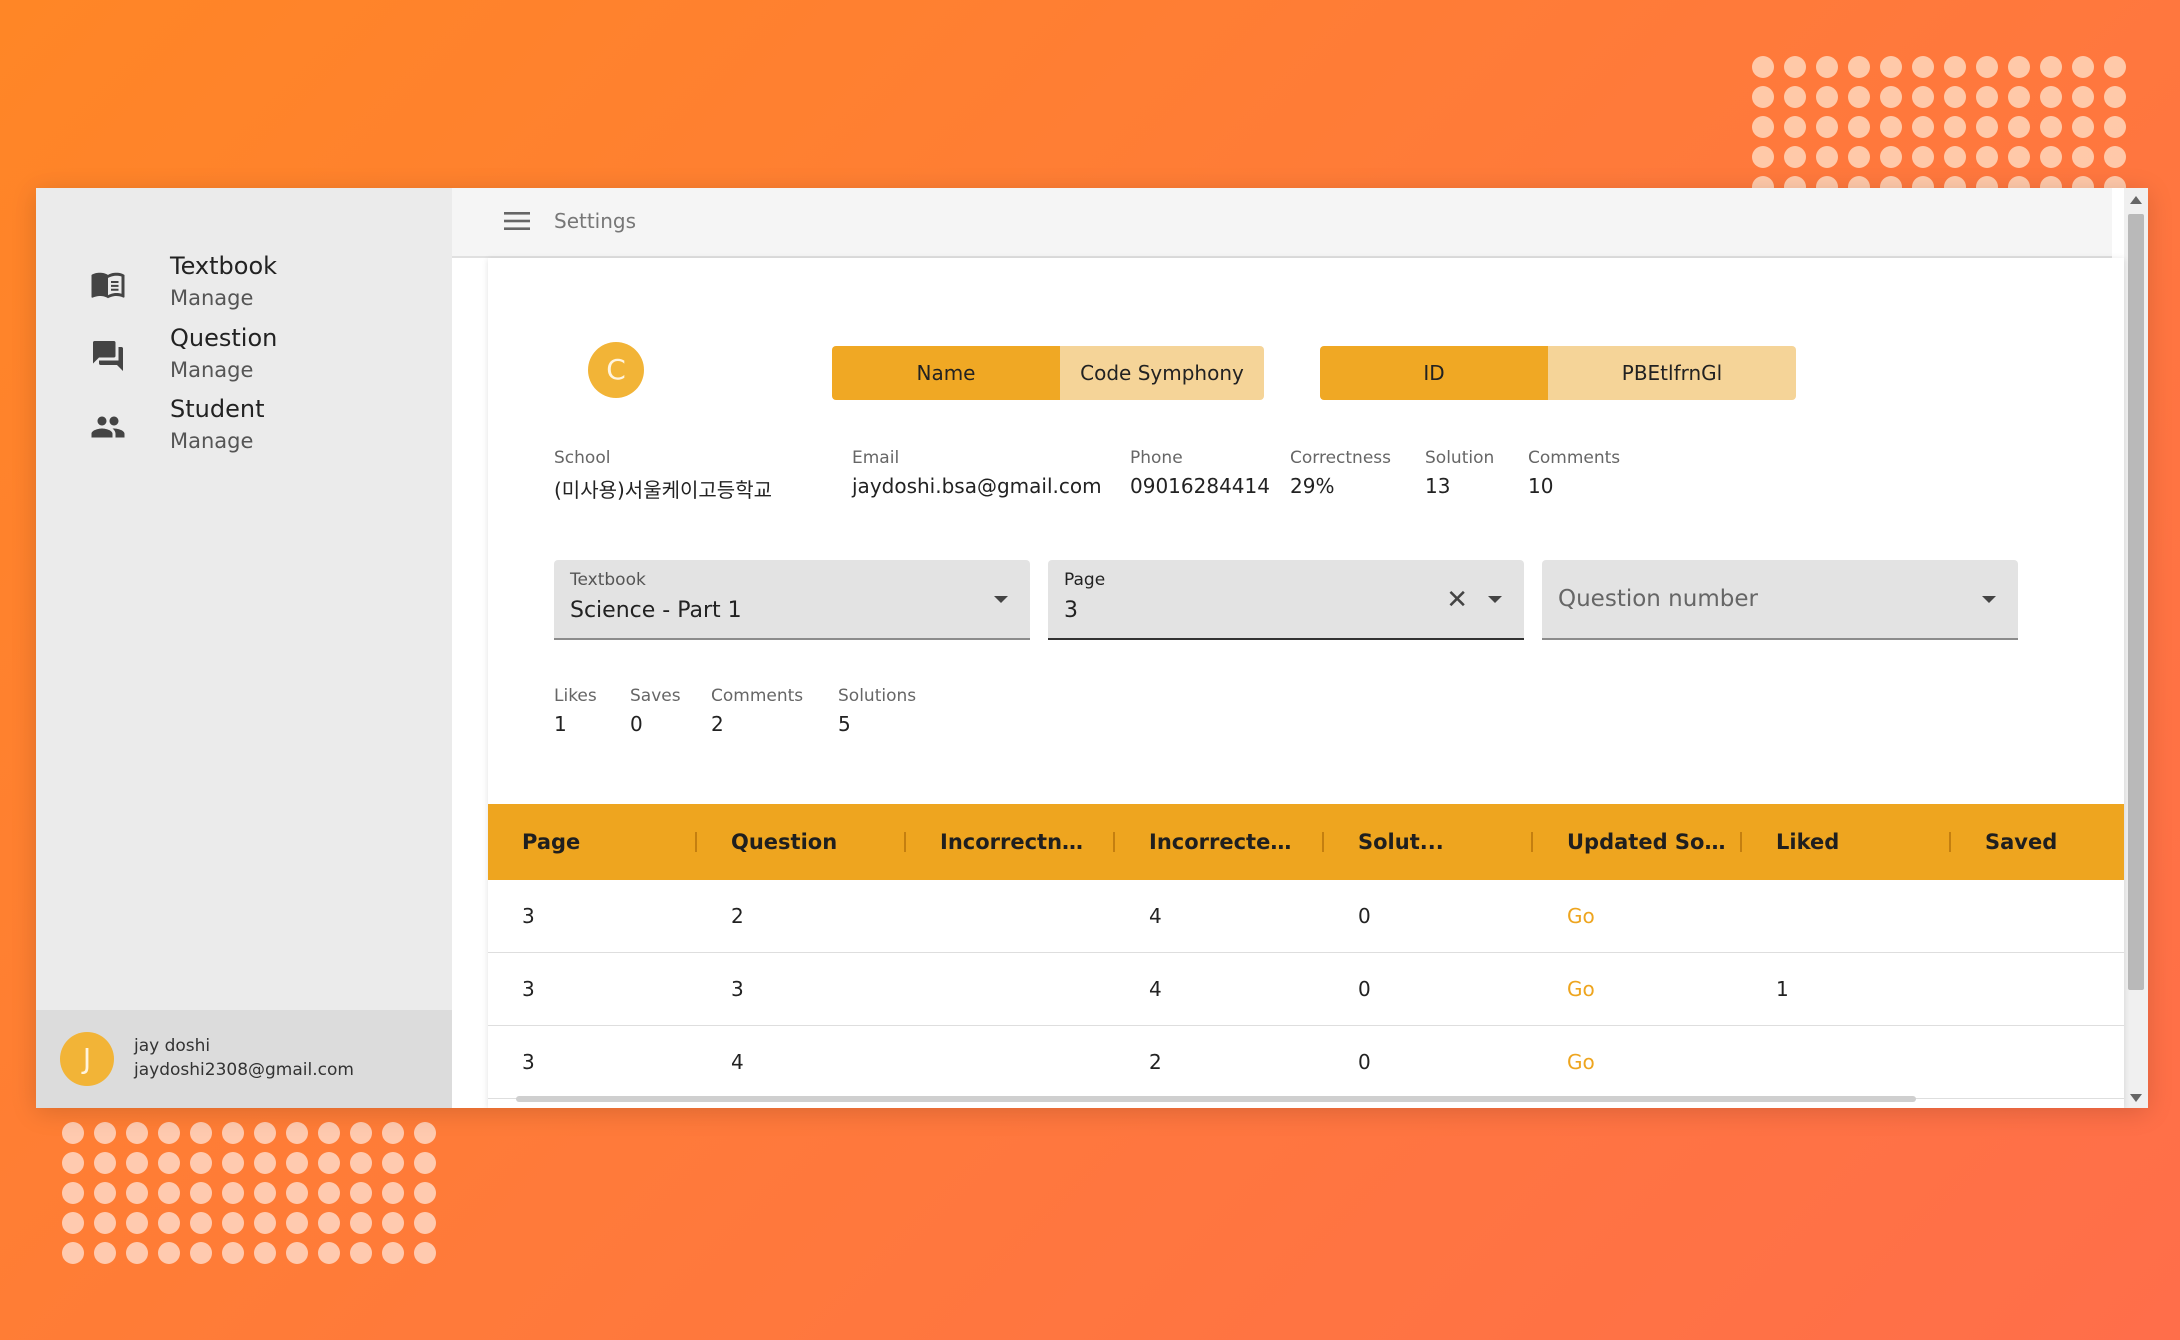 The image size is (2180, 1340). Describe the element at coordinates (1861, 842) in the screenshot. I see `column-header-liked: Liked` at that location.